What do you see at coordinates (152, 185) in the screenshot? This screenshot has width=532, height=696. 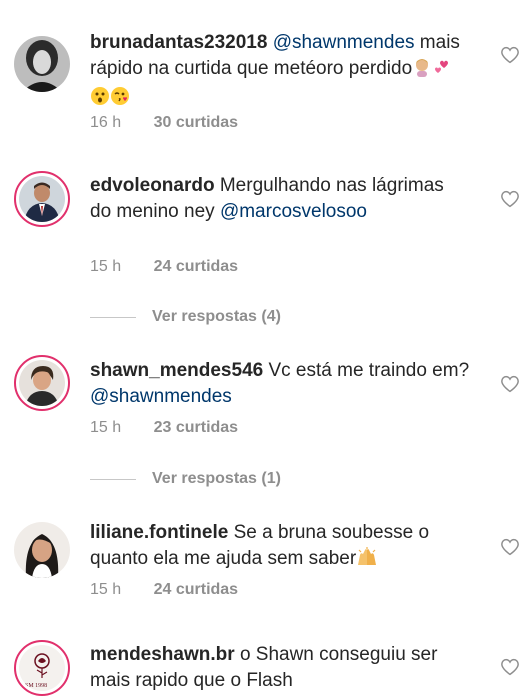 I see `comment-username: edvoleonardo` at bounding box center [152, 185].